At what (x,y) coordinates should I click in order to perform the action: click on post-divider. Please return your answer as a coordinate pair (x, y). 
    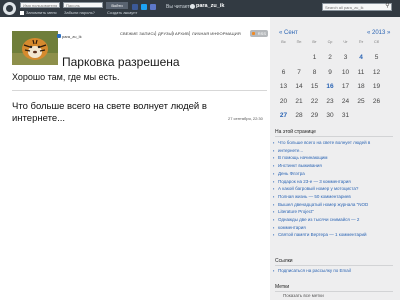
    Looking at the image, I should click on (139, 90).